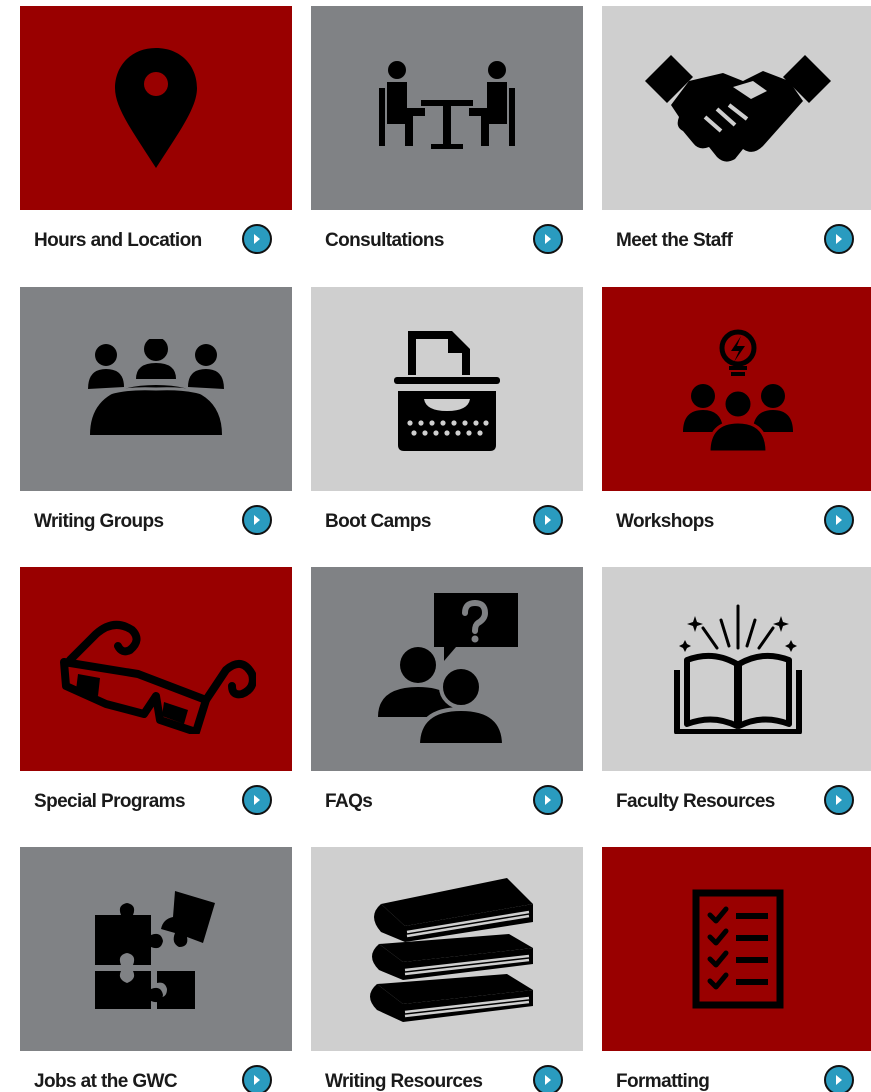 This screenshot has width=871, height=1092. I want to click on tile-label: Hours and Location, so click(118, 240).